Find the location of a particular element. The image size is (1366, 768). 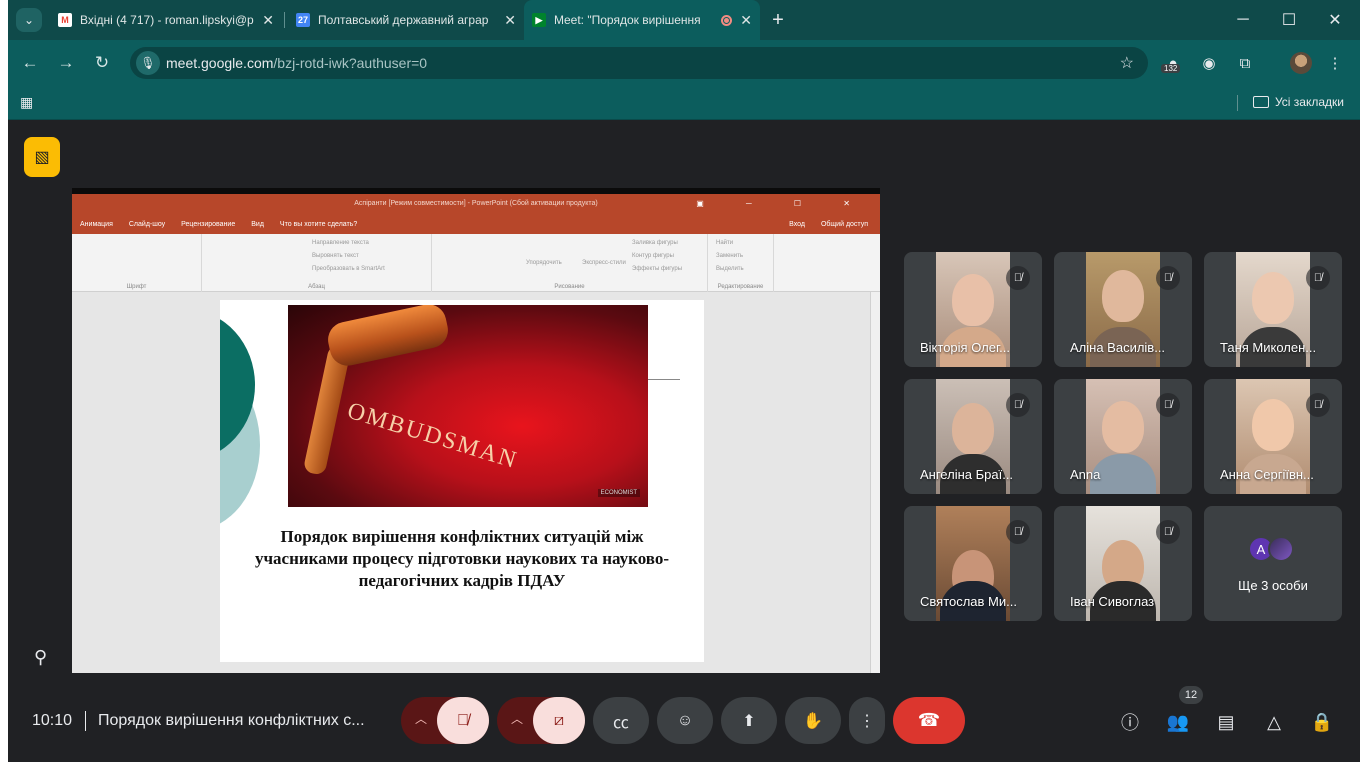

end-call-button: ☎ is located at coordinates (929, 720).